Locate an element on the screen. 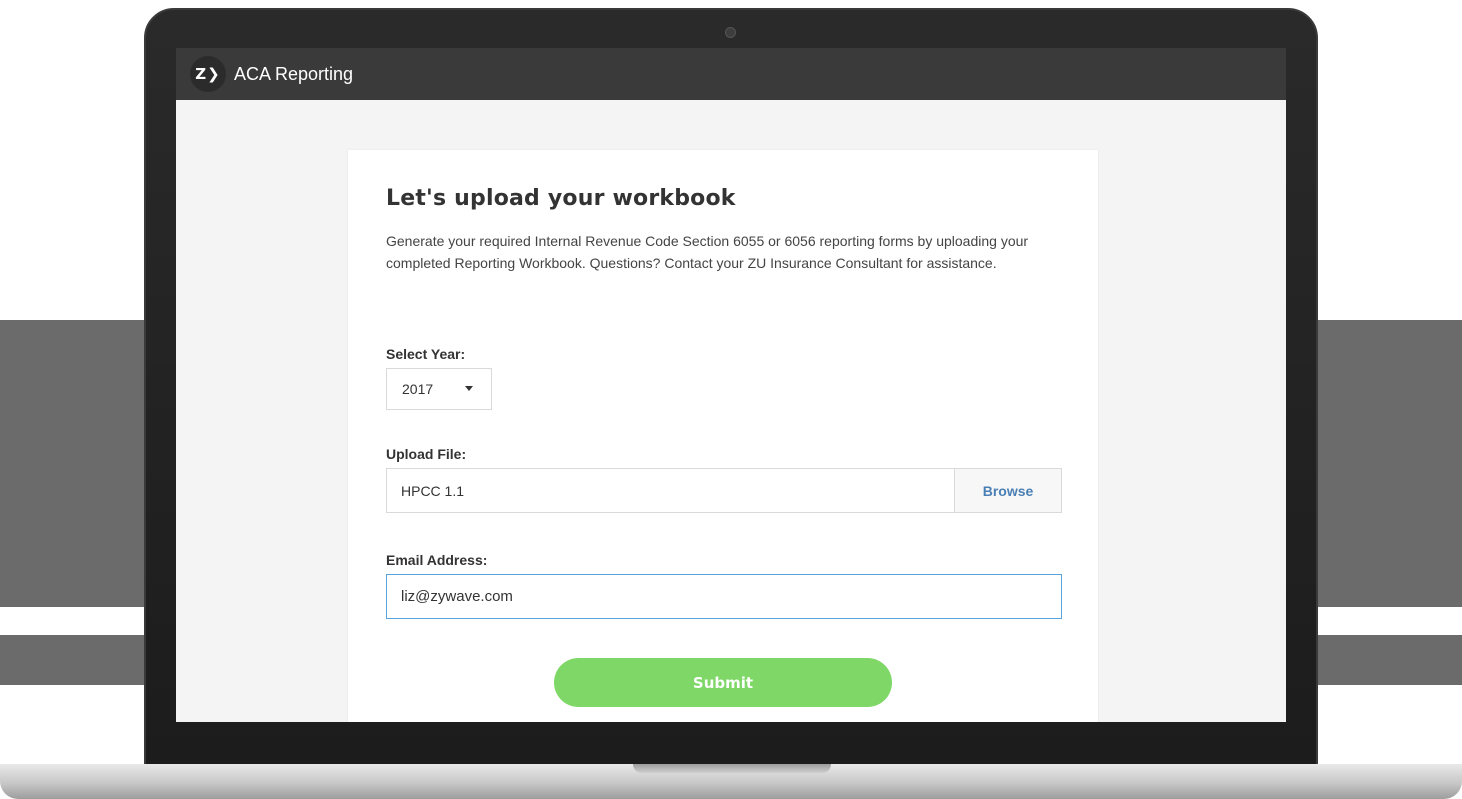  card-title: Let's upload your workbook is located at coordinates (561, 198).